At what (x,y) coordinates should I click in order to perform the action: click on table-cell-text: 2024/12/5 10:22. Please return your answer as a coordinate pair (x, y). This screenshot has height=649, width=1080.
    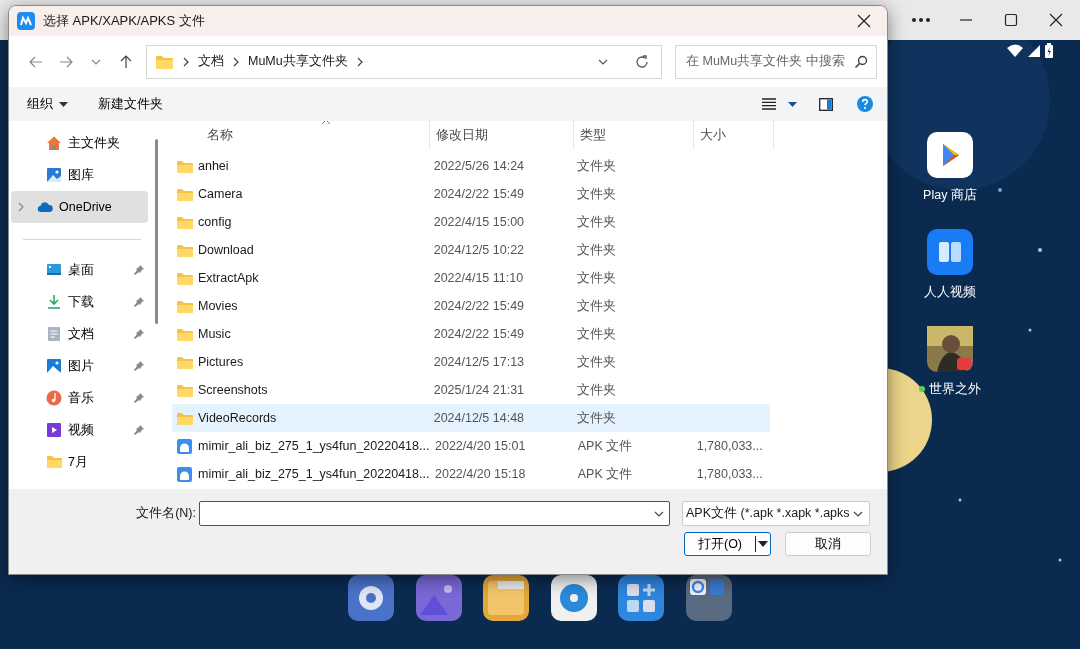
    Looking at the image, I should click on (479, 250).